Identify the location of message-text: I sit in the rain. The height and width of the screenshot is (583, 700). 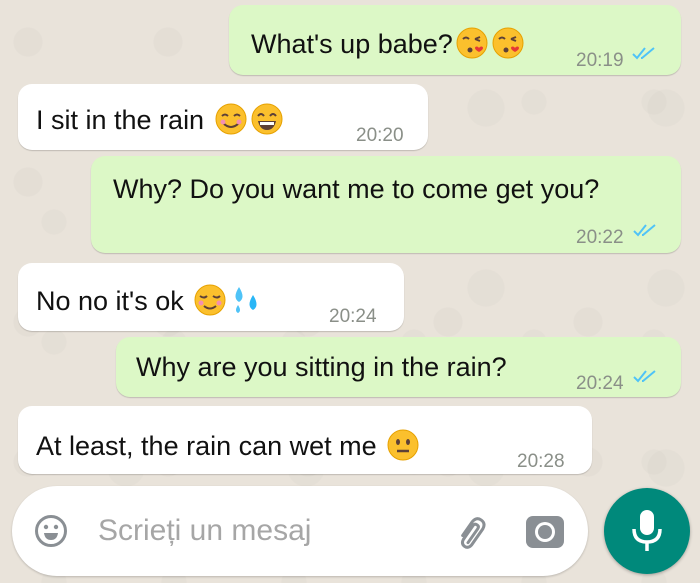
(160, 119).